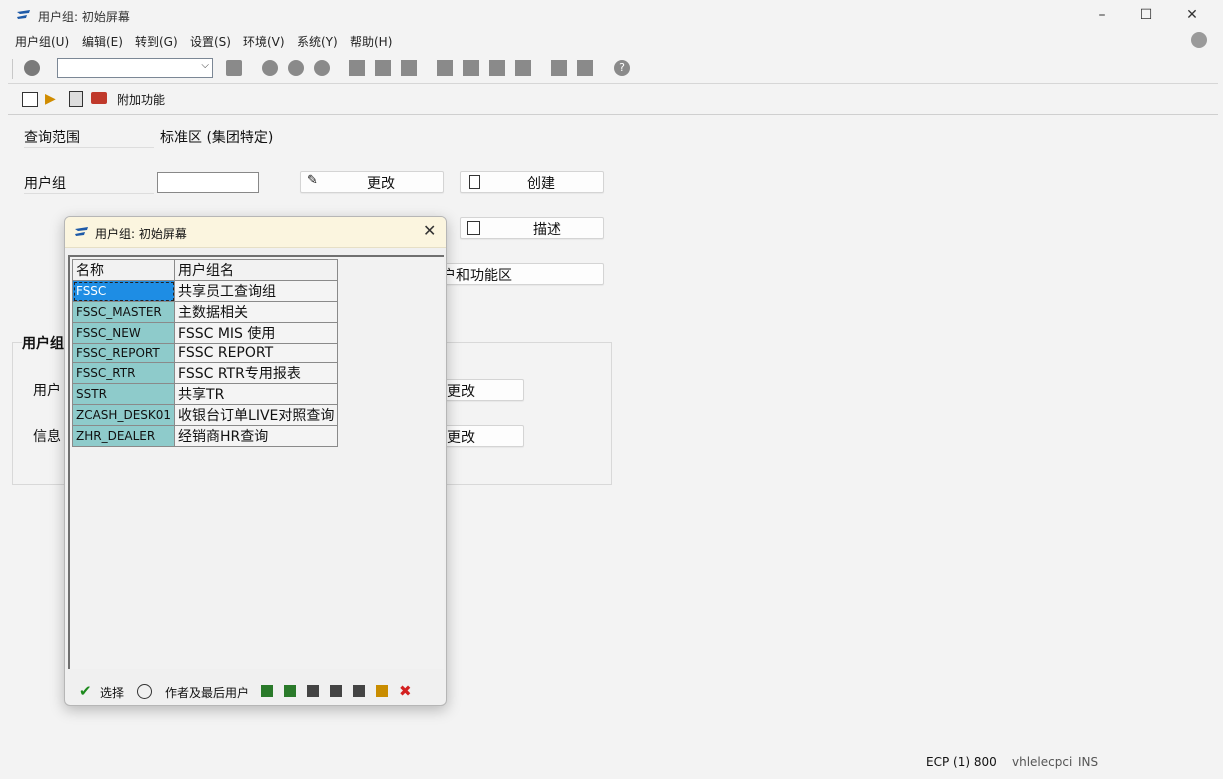 The width and height of the screenshot is (1223, 779). Describe the element at coordinates (32, 68) in the screenshot. I see `enter-icon` at that location.